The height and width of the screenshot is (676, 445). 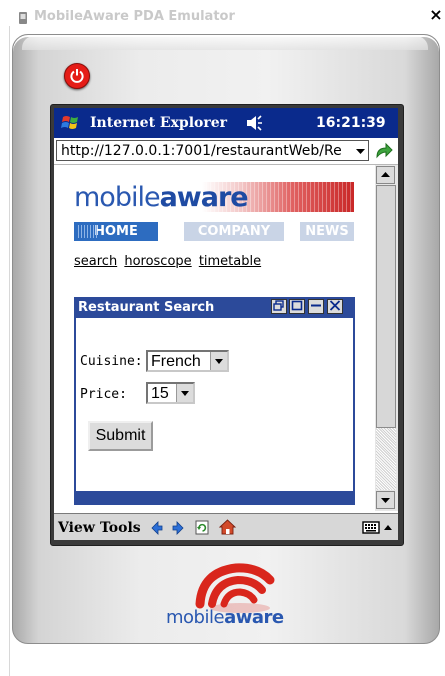 I want to click on nav-news: NEWS, so click(x=327, y=231).